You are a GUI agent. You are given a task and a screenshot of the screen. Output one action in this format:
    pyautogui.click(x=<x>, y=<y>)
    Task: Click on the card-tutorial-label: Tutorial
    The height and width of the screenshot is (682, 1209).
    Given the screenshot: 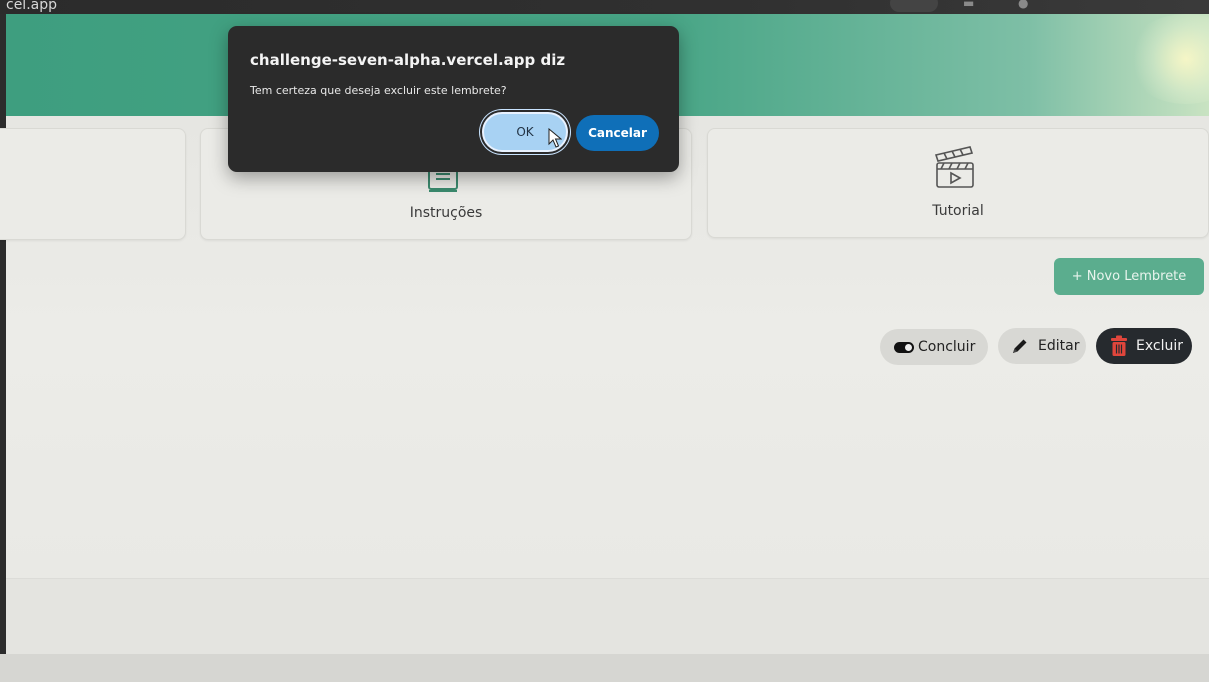 What is the action you would take?
    pyautogui.click(x=958, y=211)
    